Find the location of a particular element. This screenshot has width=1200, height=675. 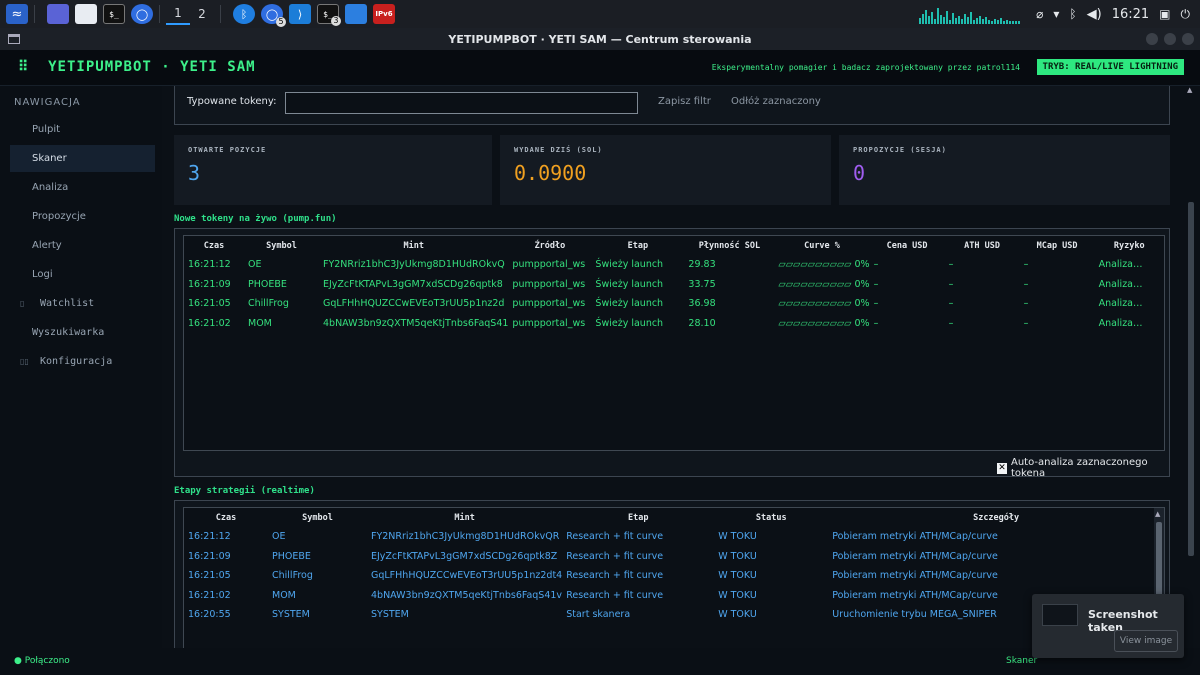

browser-window-icon: ◯ 5 is located at coordinates (273, 15).